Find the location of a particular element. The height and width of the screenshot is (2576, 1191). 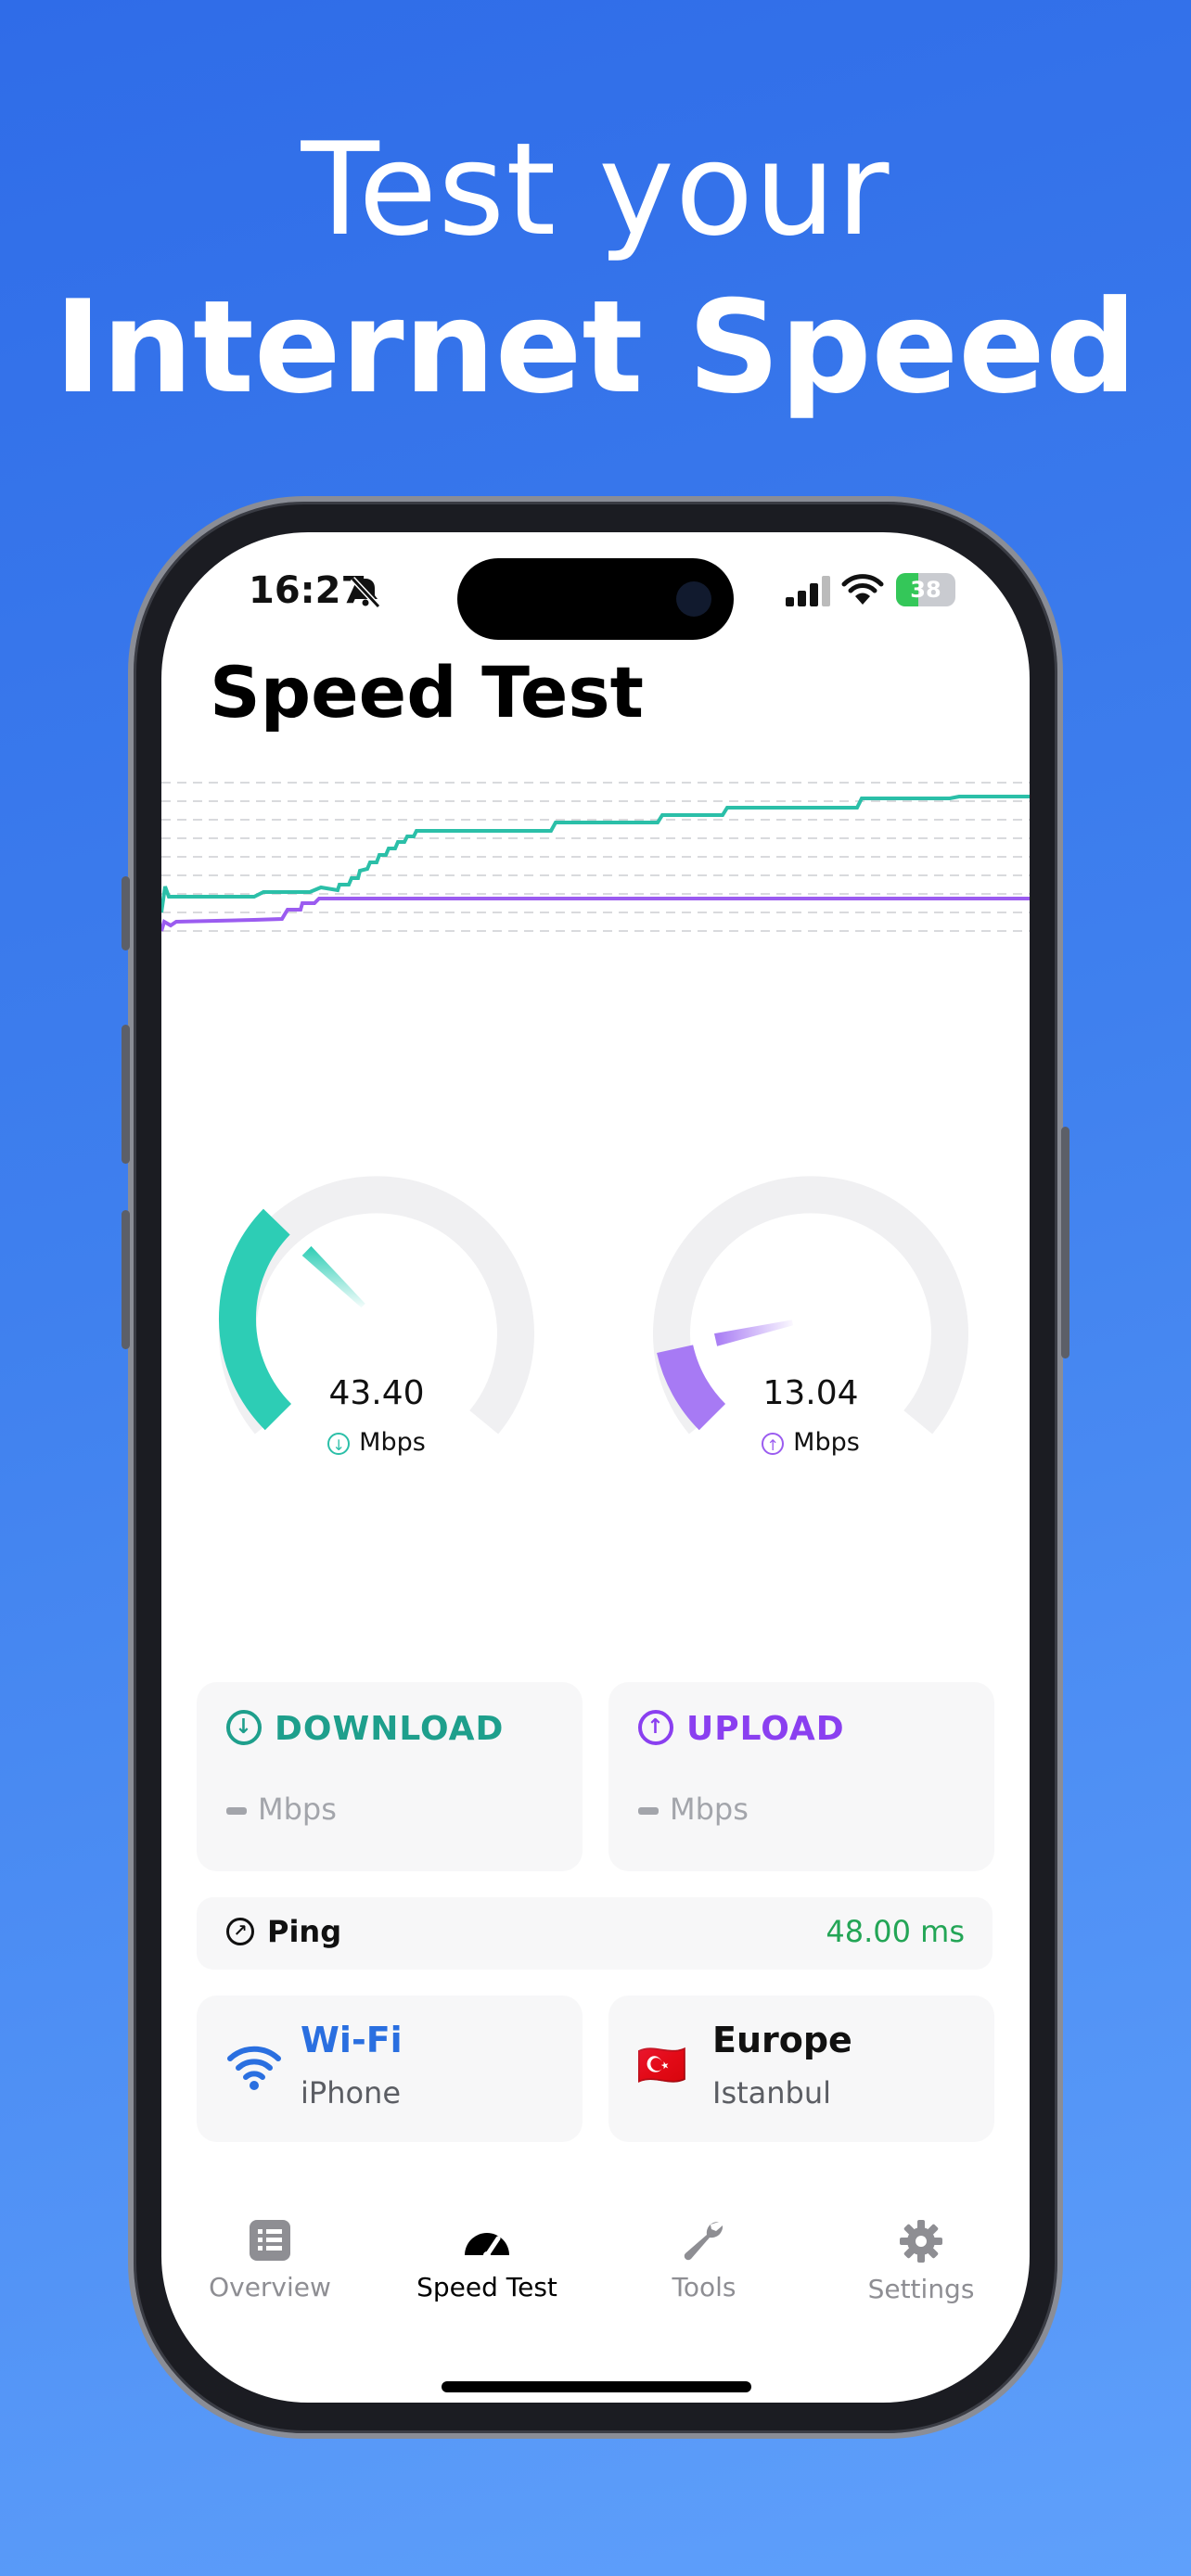

tab-speed-test: Speed Test is located at coordinates (487, 2273).